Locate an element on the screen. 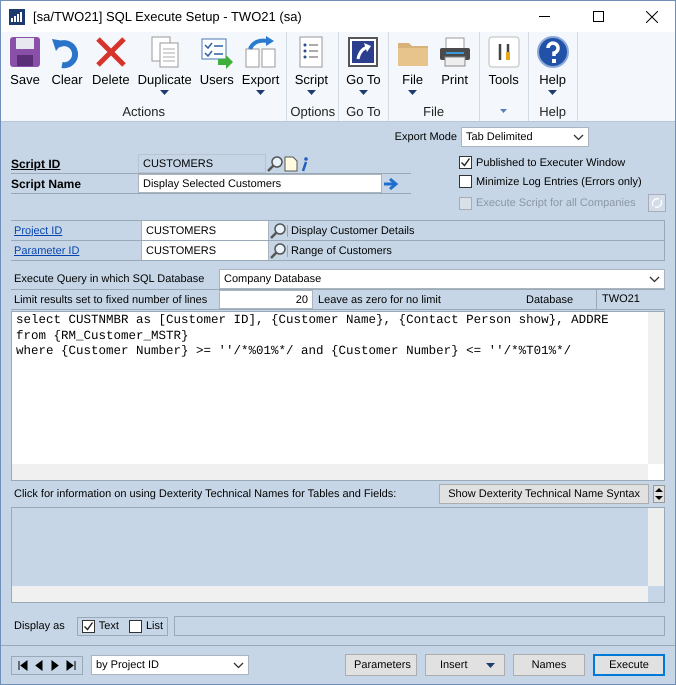 This screenshot has height=685, width=676. help-text: Click for information on using Dexterity Technical Names for Tables and Fields: is located at coordinates (204, 494).